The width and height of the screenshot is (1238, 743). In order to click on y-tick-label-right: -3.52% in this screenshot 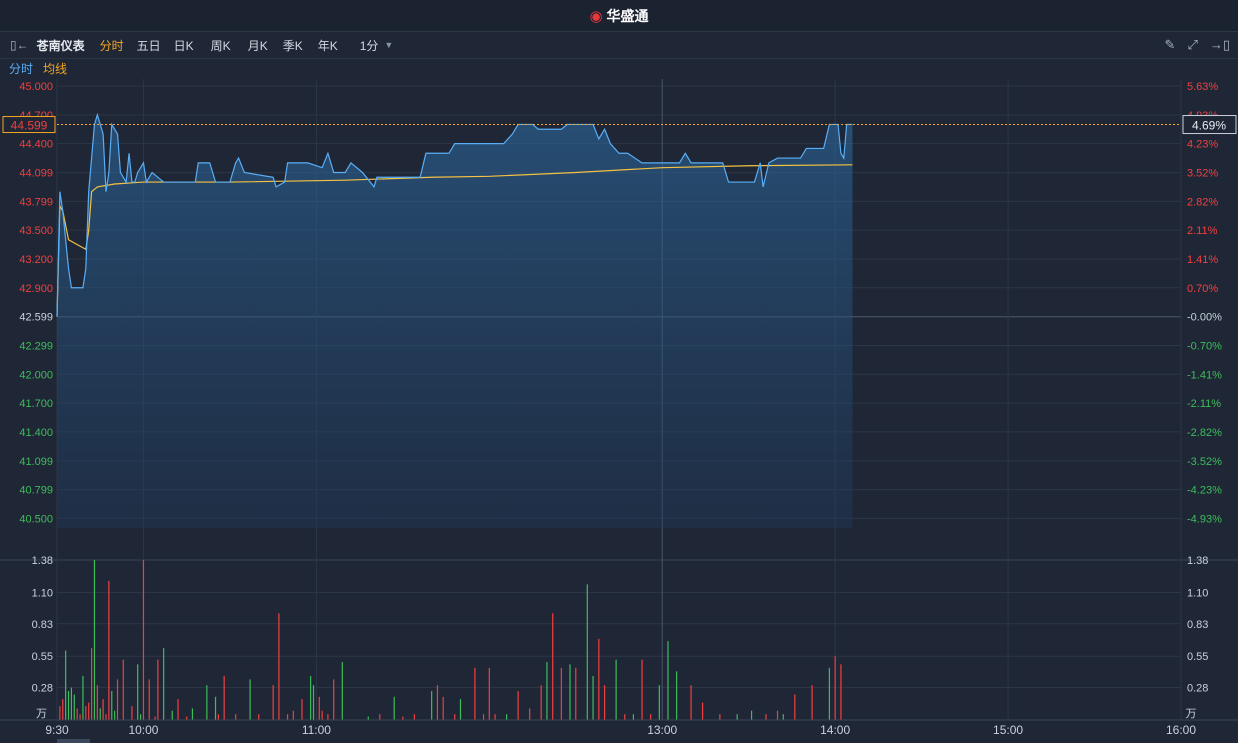, I will do `click(1204, 462)`.